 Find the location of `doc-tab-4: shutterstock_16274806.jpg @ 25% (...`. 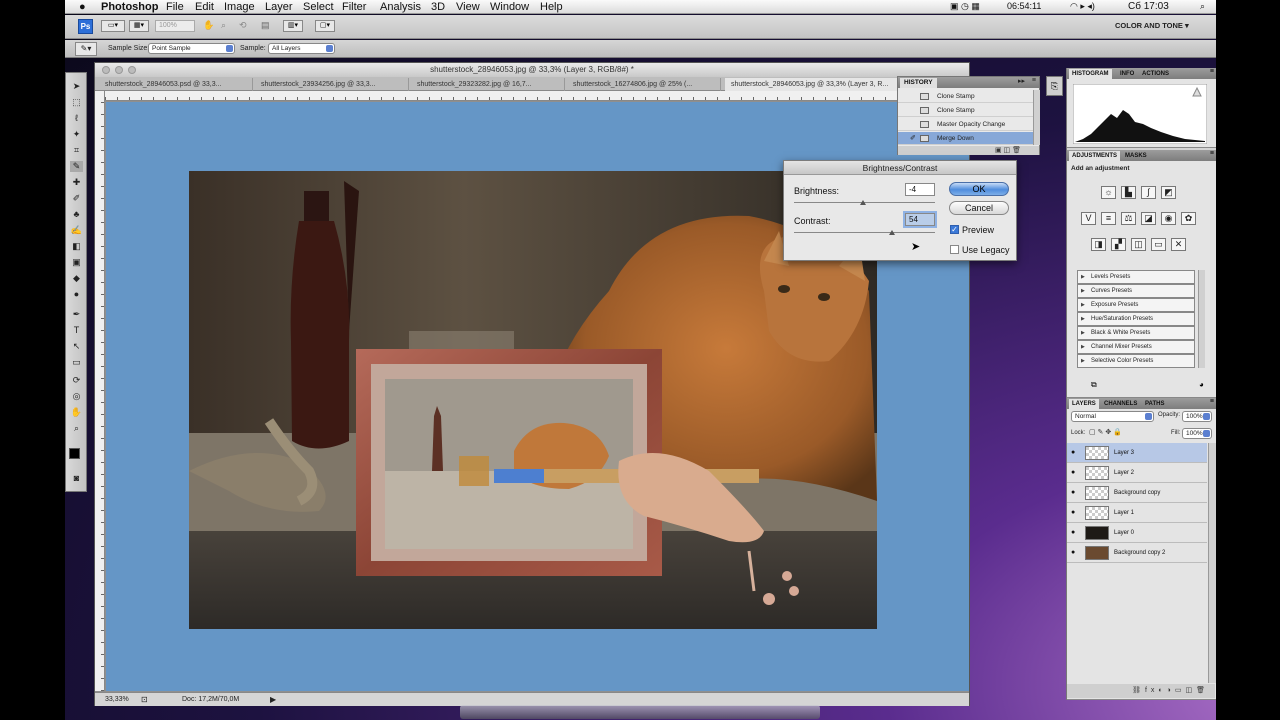

doc-tab-4: shutterstock_16274806.jpg @ 25% (... is located at coordinates (644, 84).